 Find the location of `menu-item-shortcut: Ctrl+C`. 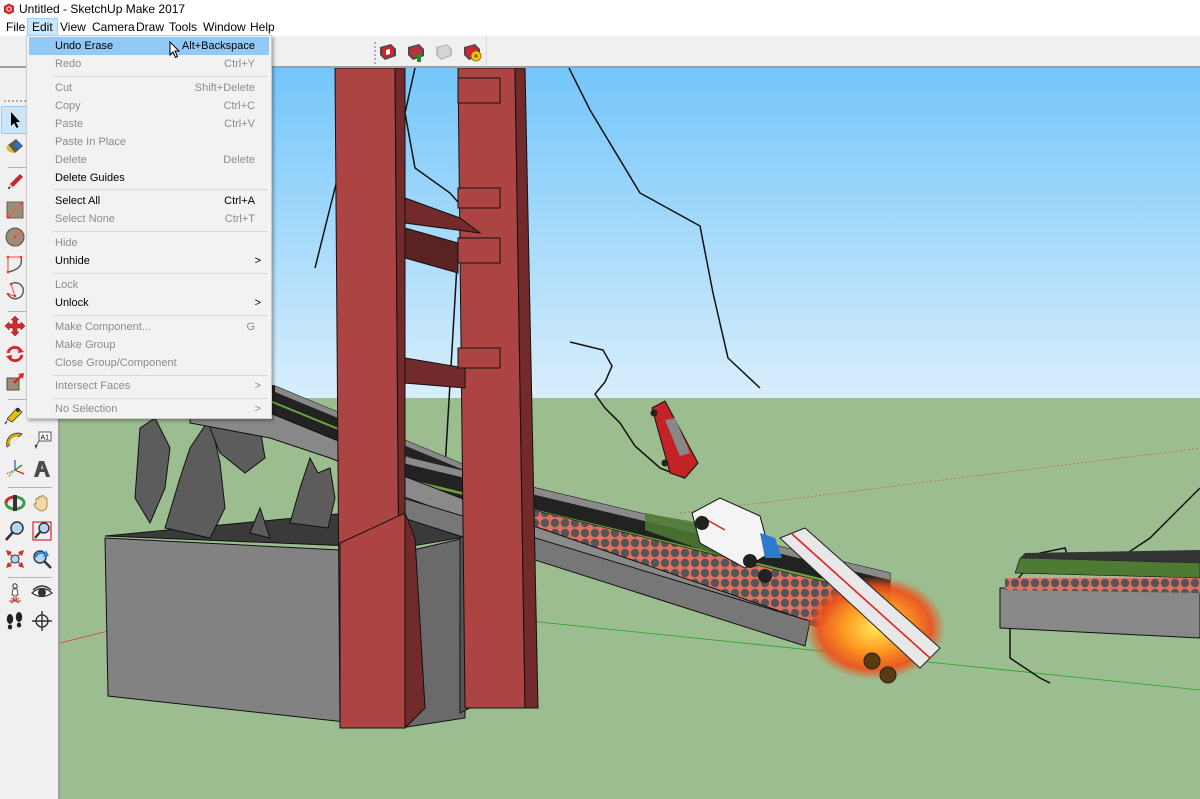

menu-item-shortcut: Ctrl+C is located at coordinates (239, 106).